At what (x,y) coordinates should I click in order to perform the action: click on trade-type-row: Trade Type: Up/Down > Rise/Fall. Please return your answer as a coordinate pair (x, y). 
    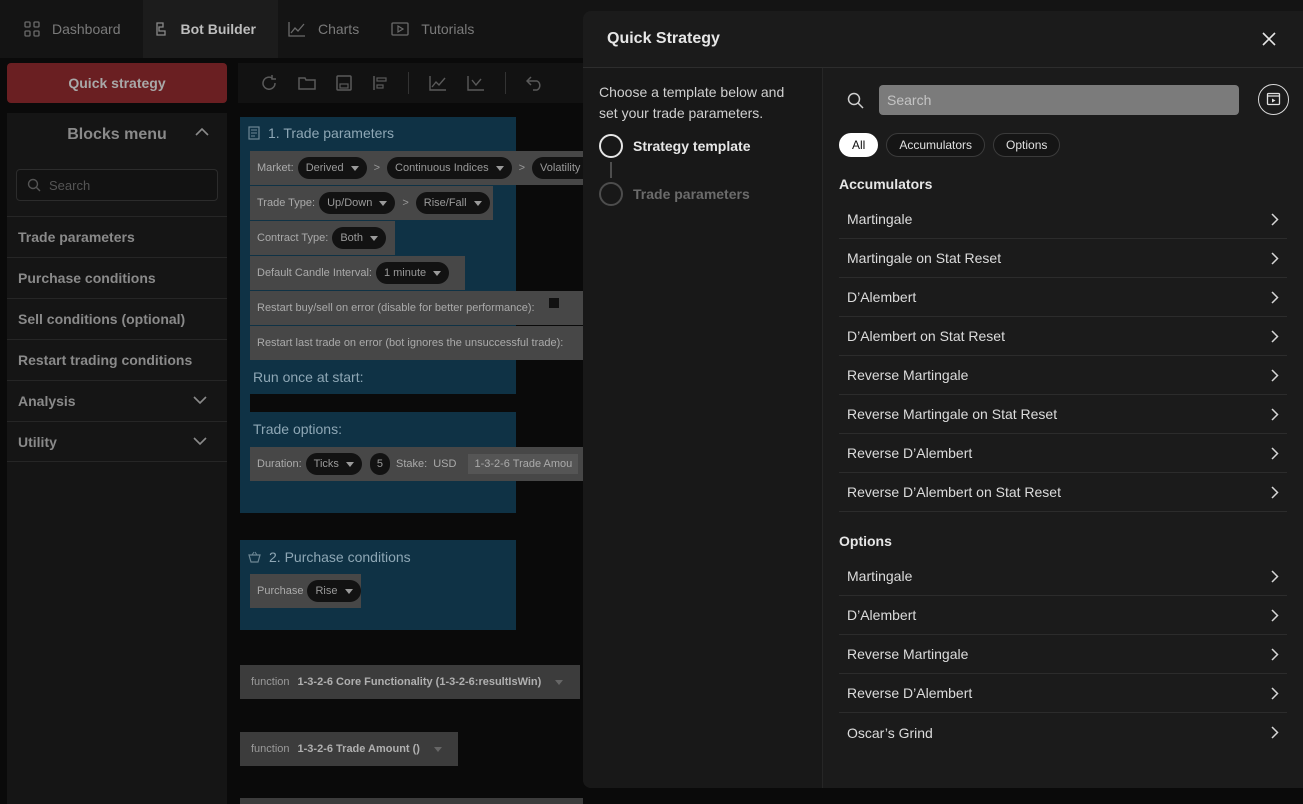
    Looking at the image, I should click on (371, 203).